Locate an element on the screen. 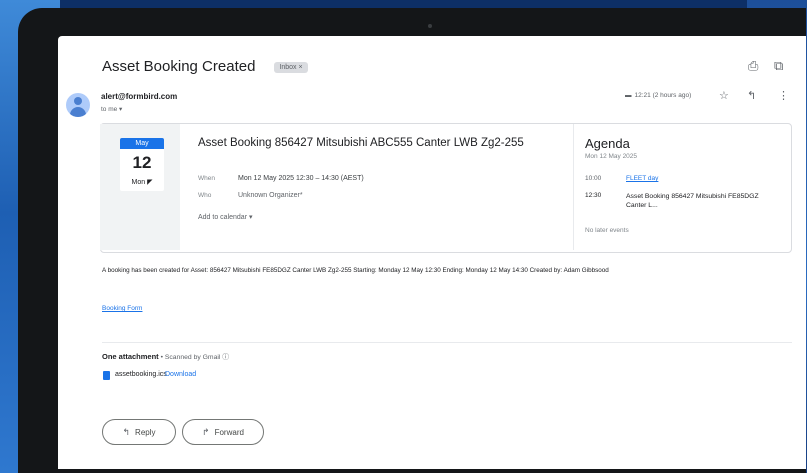 The height and width of the screenshot is (473, 807). attachment-file-name: assetbooking.ics is located at coordinates (141, 374).